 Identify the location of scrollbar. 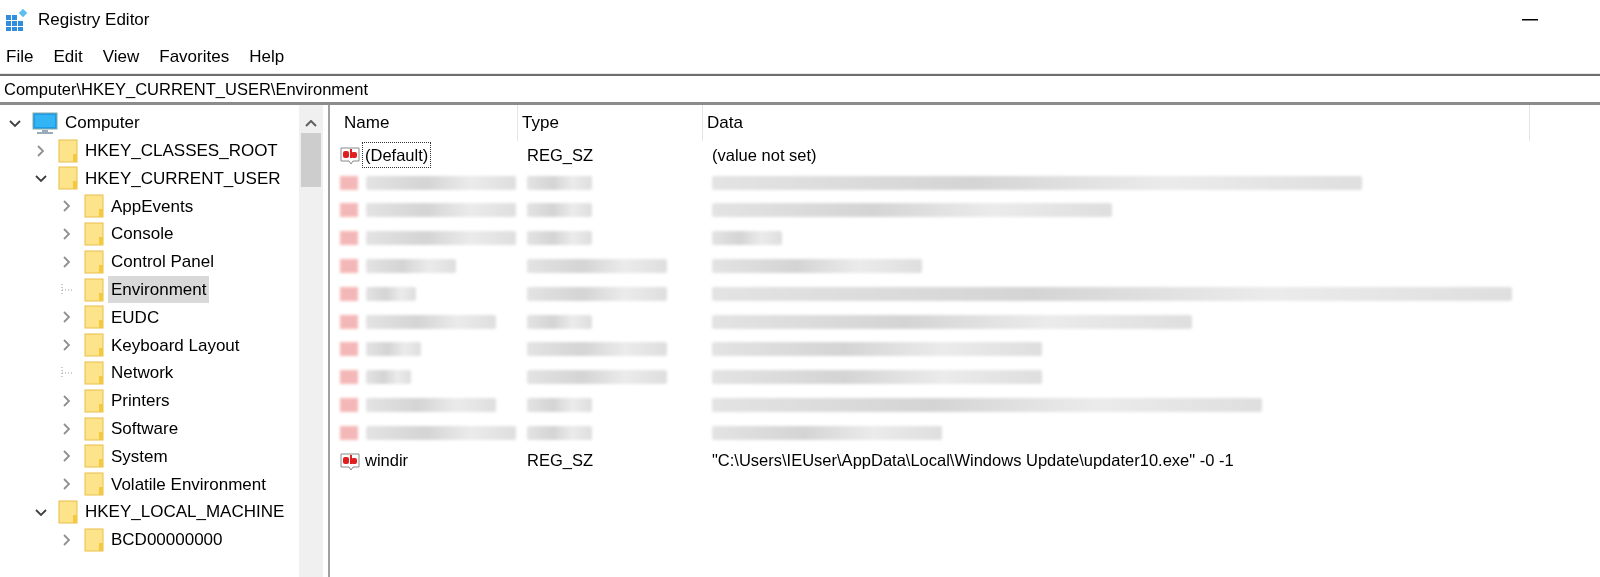
(311, 341).